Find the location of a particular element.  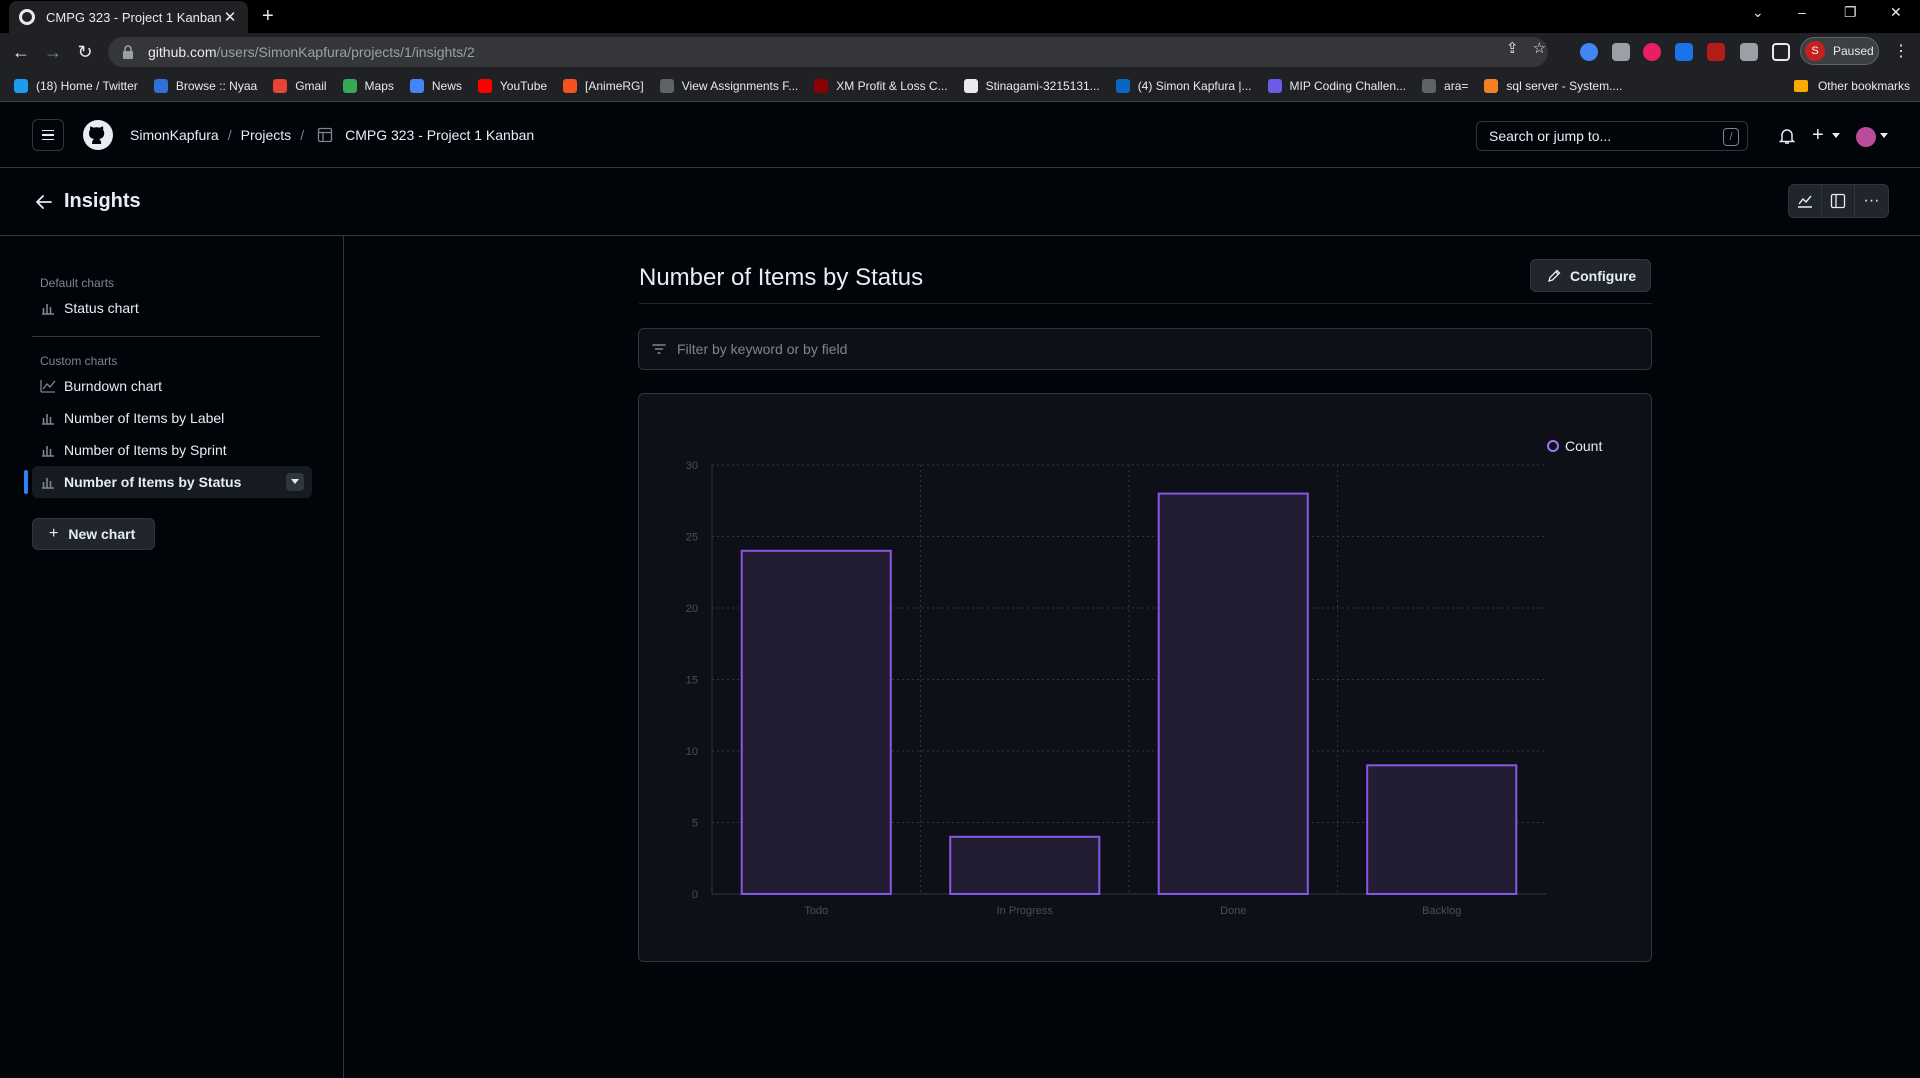

bar-done is located at coordinates (1233, 693).